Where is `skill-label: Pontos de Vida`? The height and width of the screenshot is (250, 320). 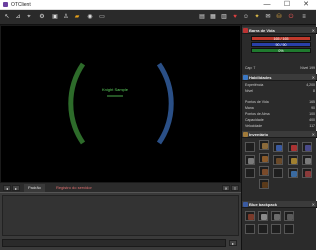
skill-label: Pontos de Vida is located at coordinates (257, 102).